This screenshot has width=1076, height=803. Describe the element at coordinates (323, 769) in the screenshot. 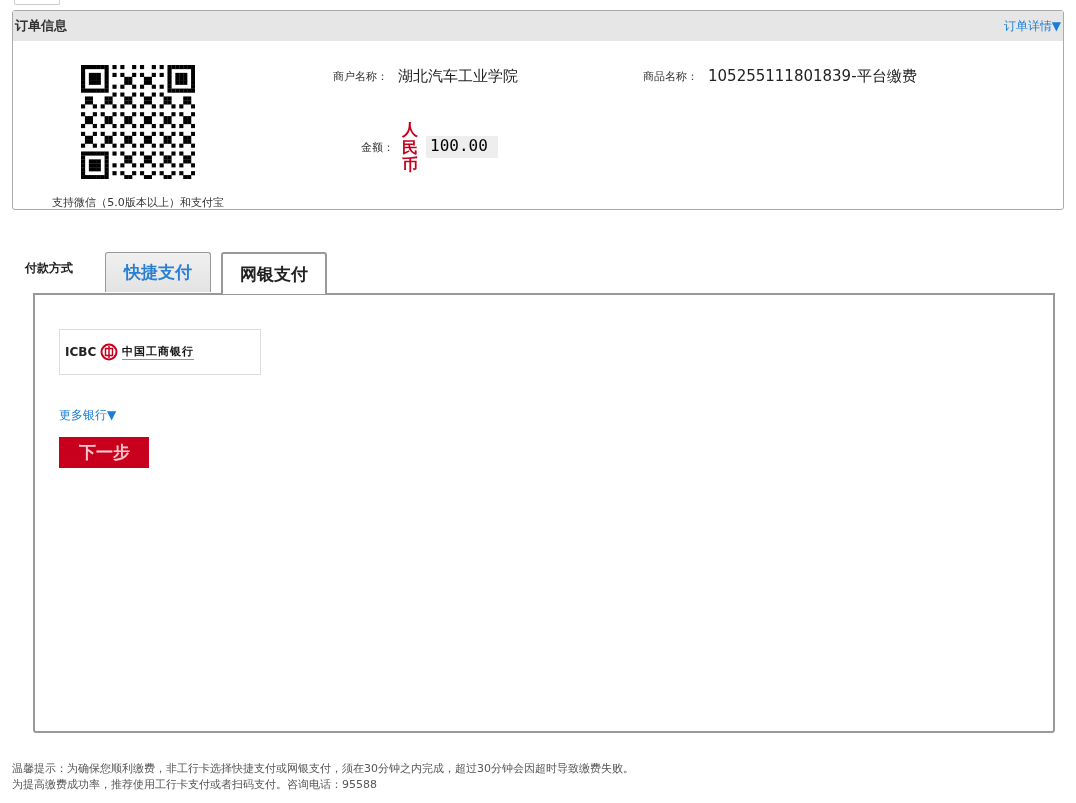

I see `notice-text: 温馨提示：为确保您顺利缴费，非工行卡选择快捷支付或网银支付，须在30分钟之内完成，超过30分钟会因超时导致缴费失败。` at that location.